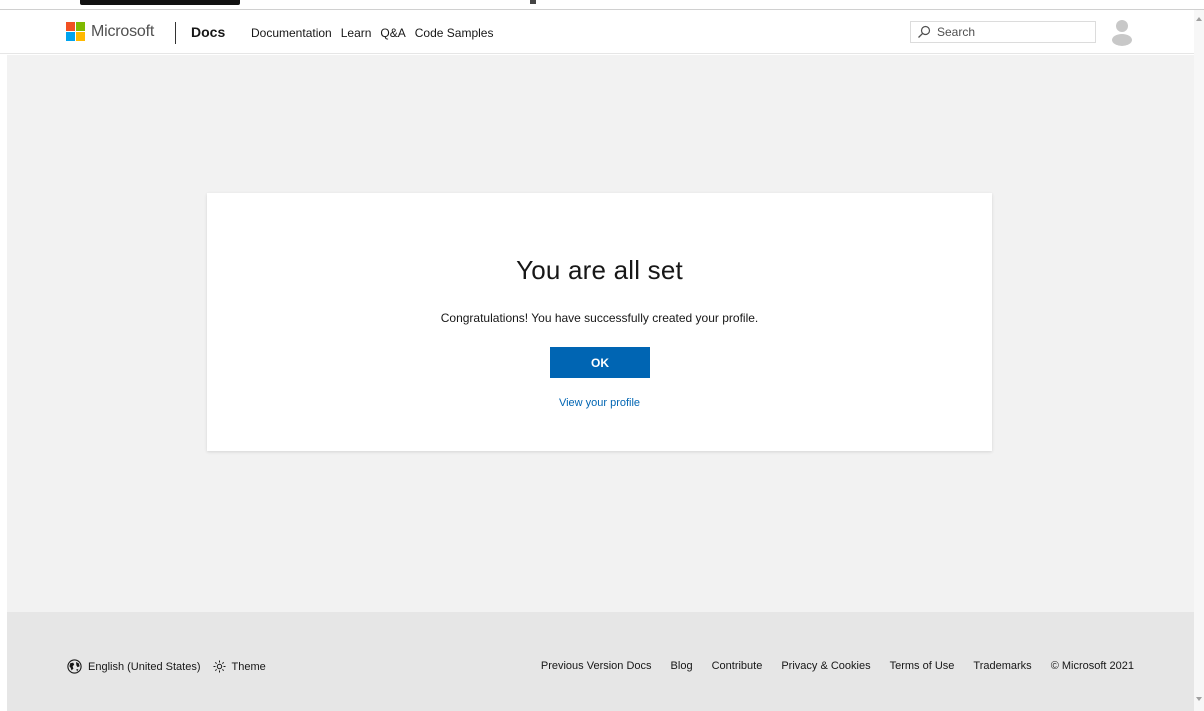  I want to click on theme-sun-icon, so click(219, 666).